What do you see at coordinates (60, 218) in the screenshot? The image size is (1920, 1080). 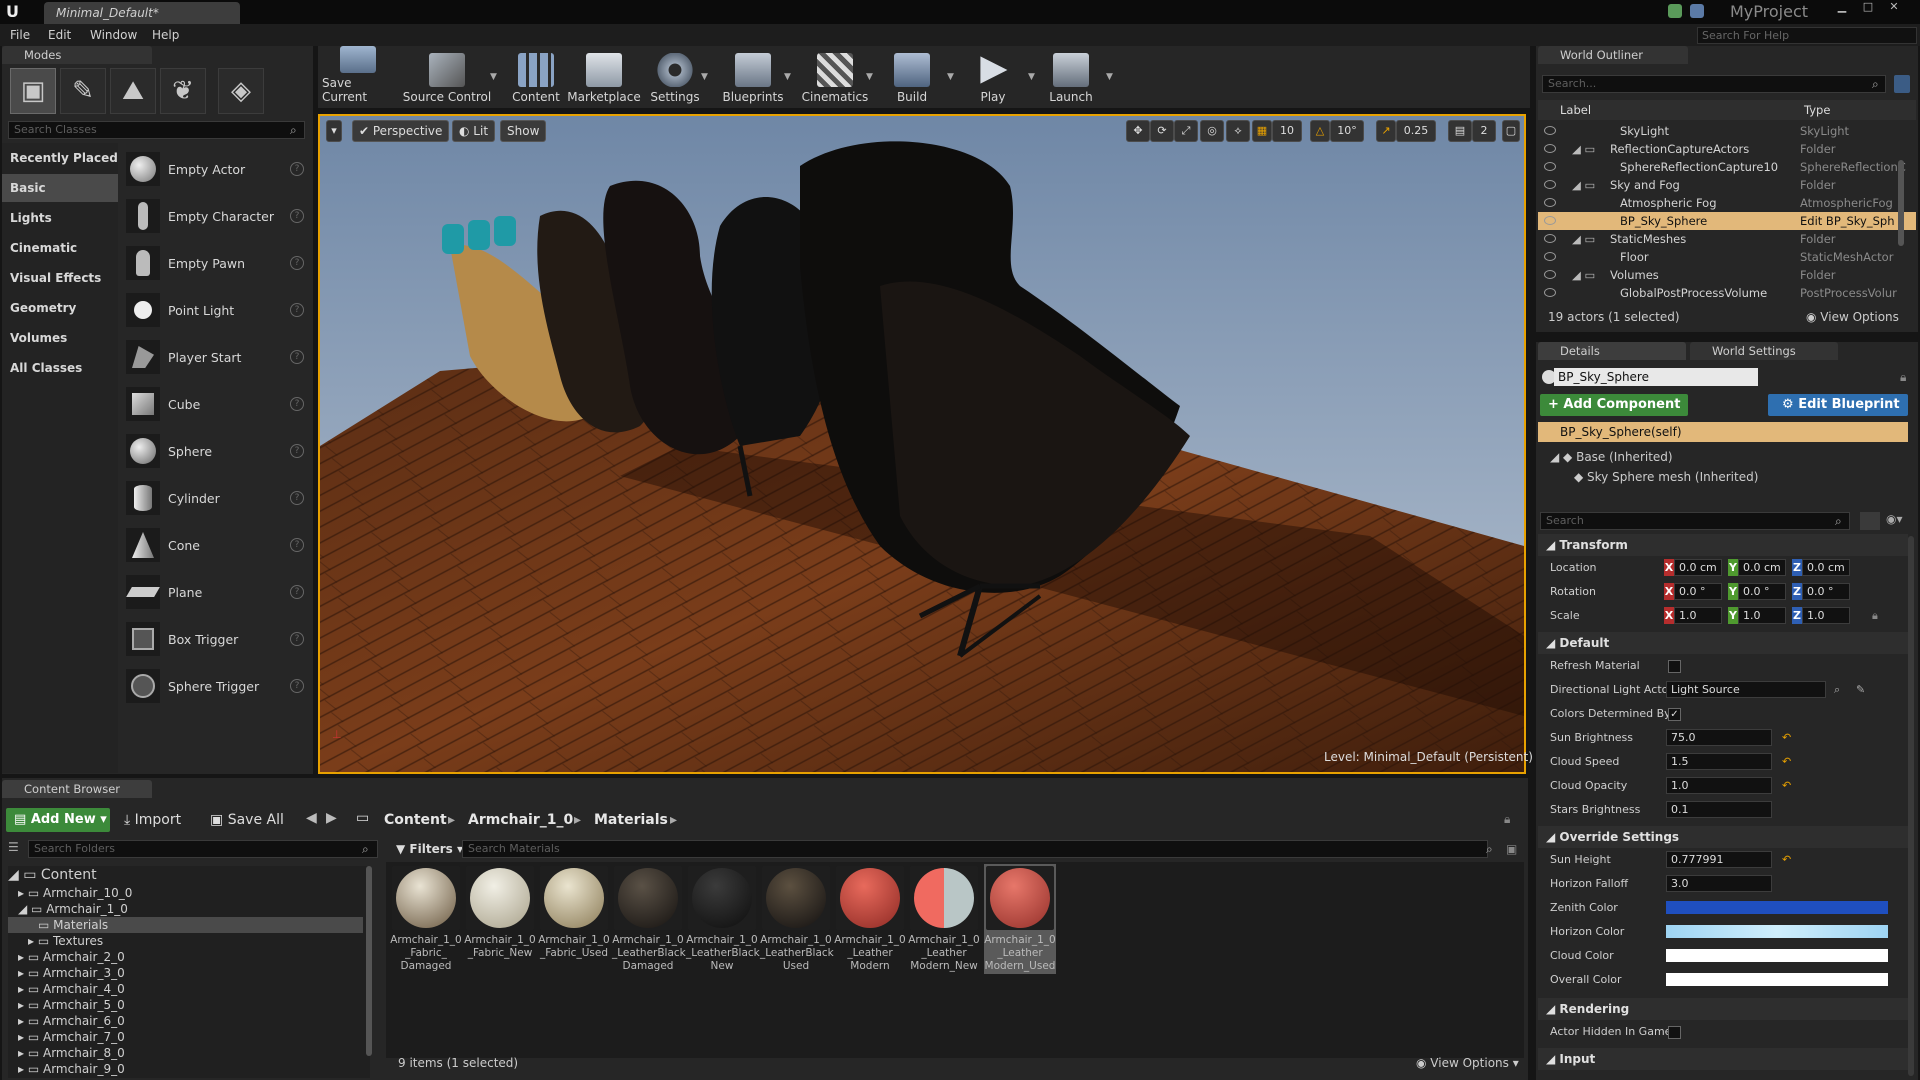 I see `category-lights: Lights` at bounding box center [60, 218].